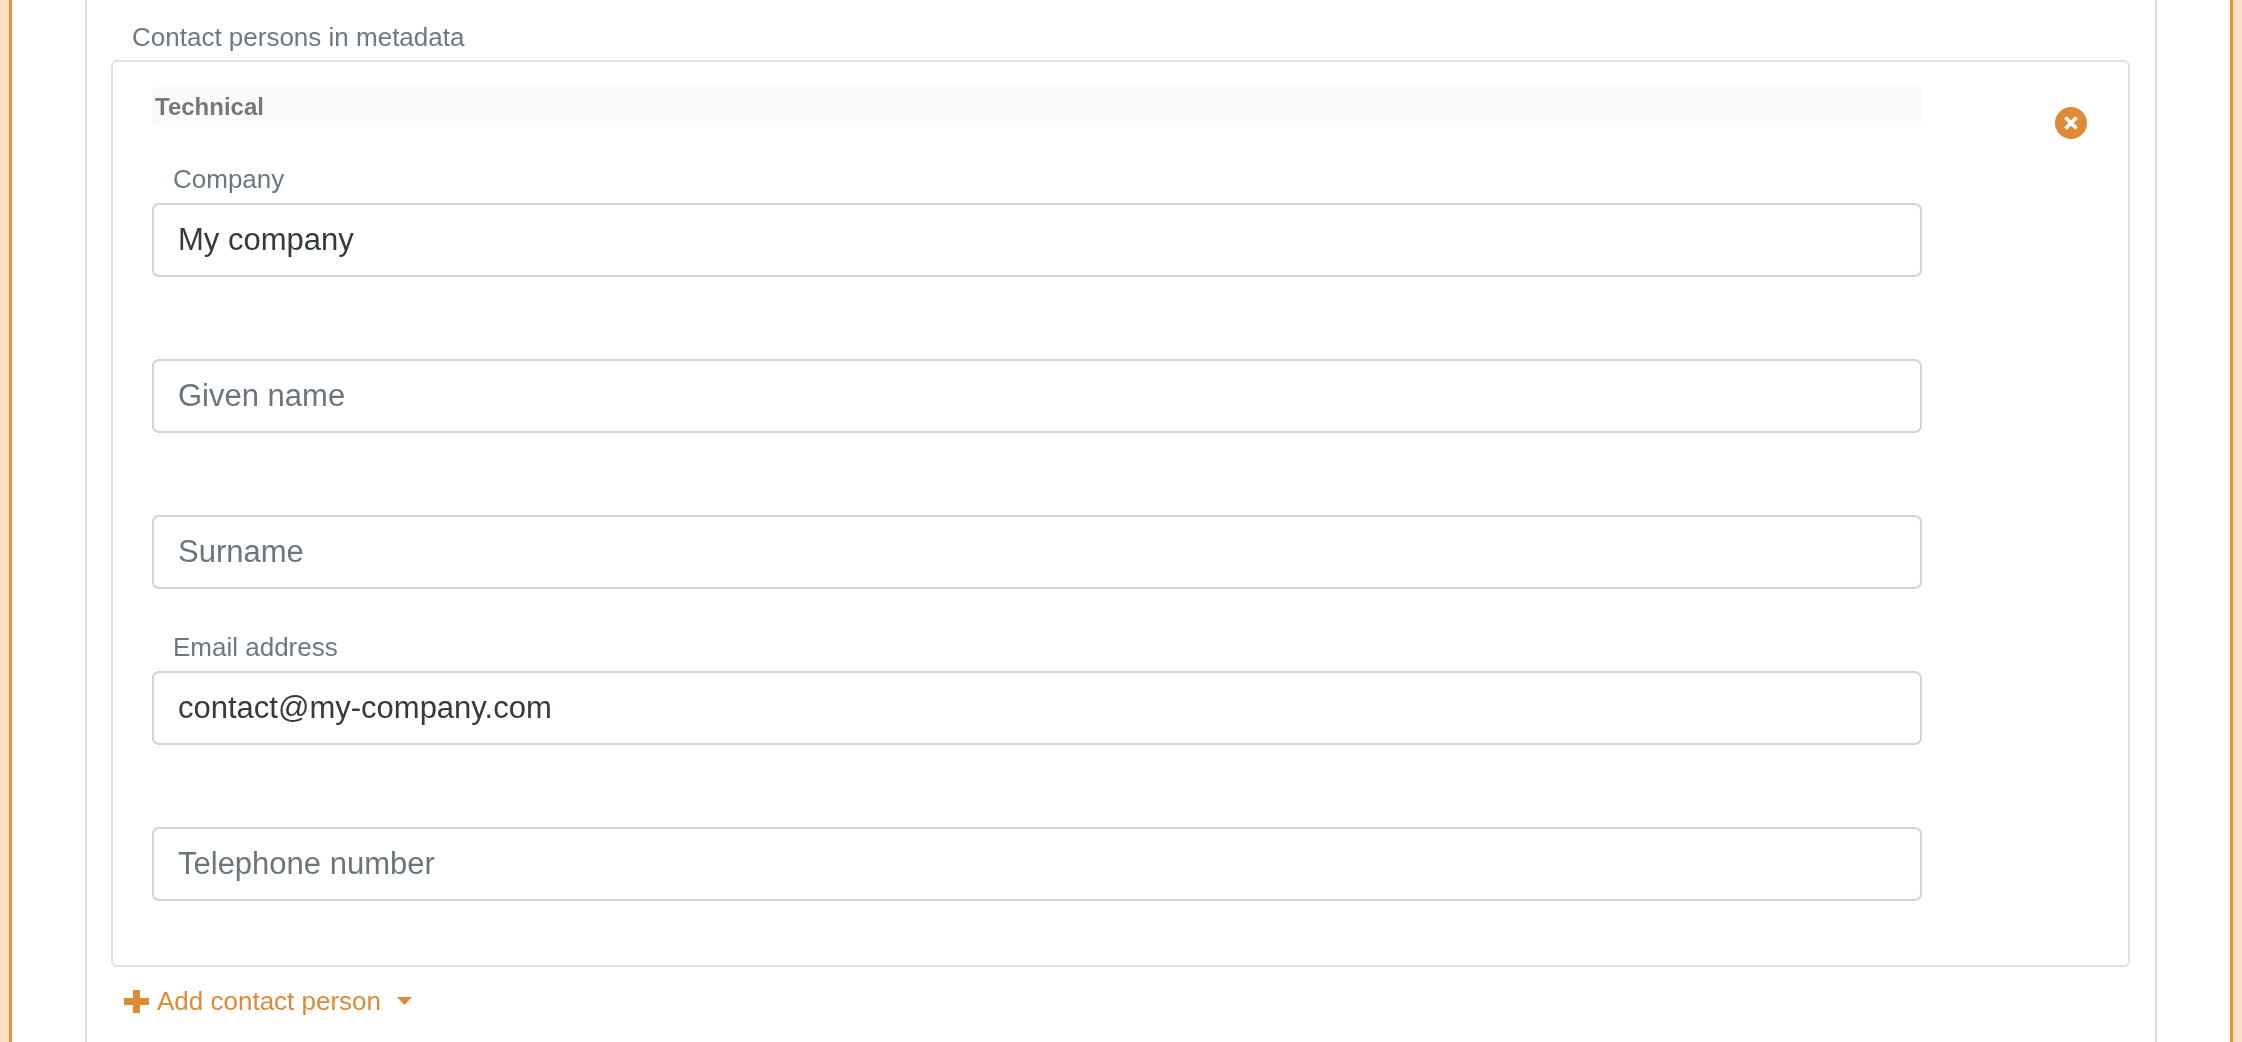 The image size is (2242, 1042). I want to click on plus-icon, so click(136, 1001).